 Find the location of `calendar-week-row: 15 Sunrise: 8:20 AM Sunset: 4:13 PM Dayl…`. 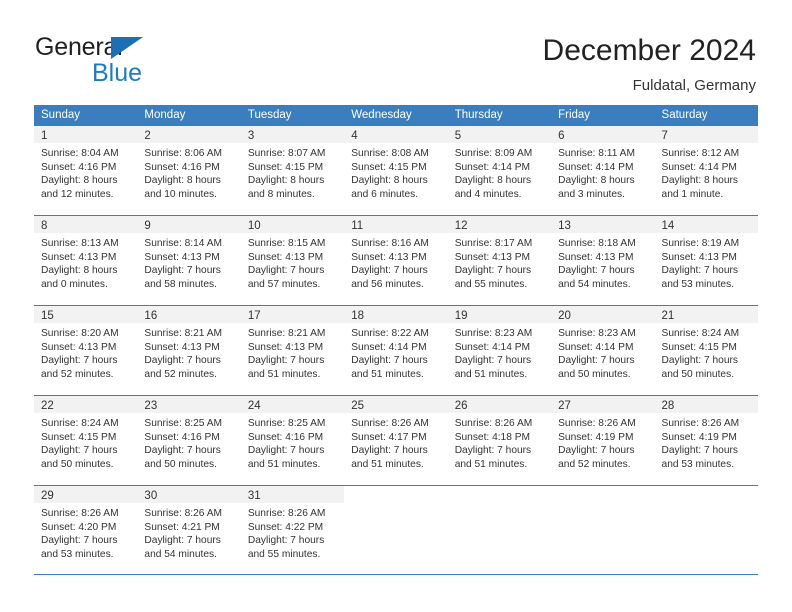

calendar-week-row: 15 Sunrise: 8:20 AM Sunset: 4:13 PM Dayl… is located at coordinates (396, 350).